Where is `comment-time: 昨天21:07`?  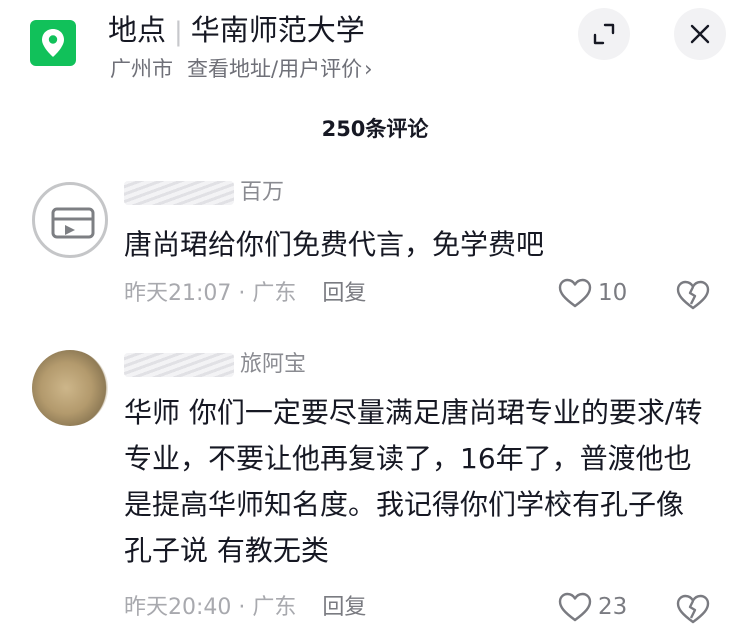
comment-time: 昨天21:07 is located at coordinates (178, 293).